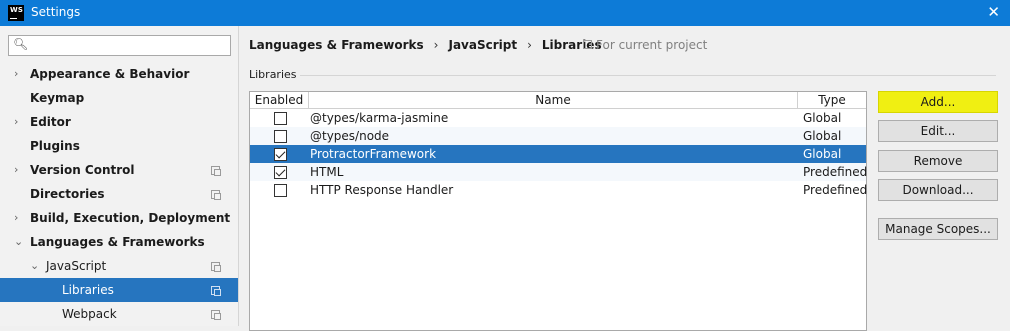 The image size is (1010, 331). Describe the element at coordinates (67, 194) in the screenshot. I see `sidebar-item-label: Directories` at that location.